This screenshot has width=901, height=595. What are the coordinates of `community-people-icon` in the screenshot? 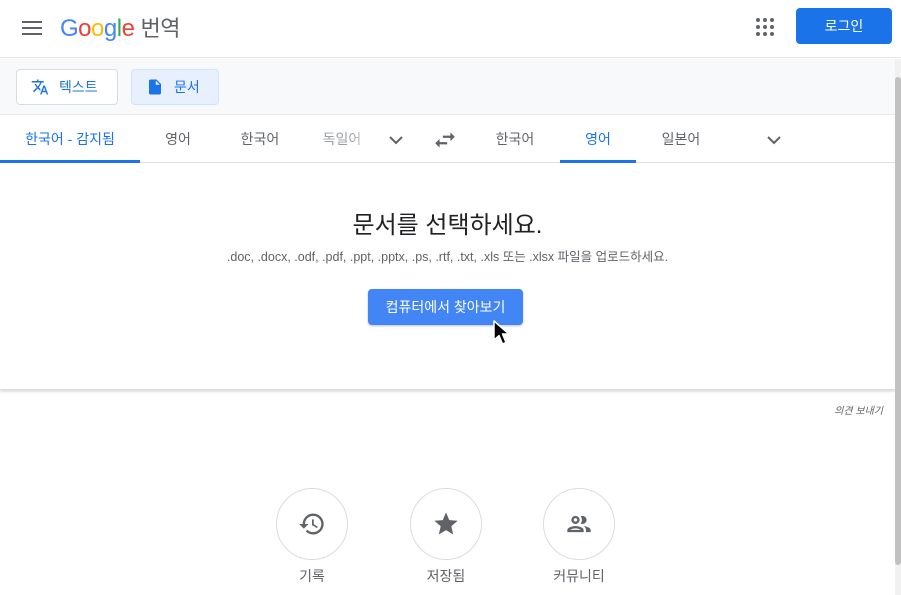 It's located at (579, 524).